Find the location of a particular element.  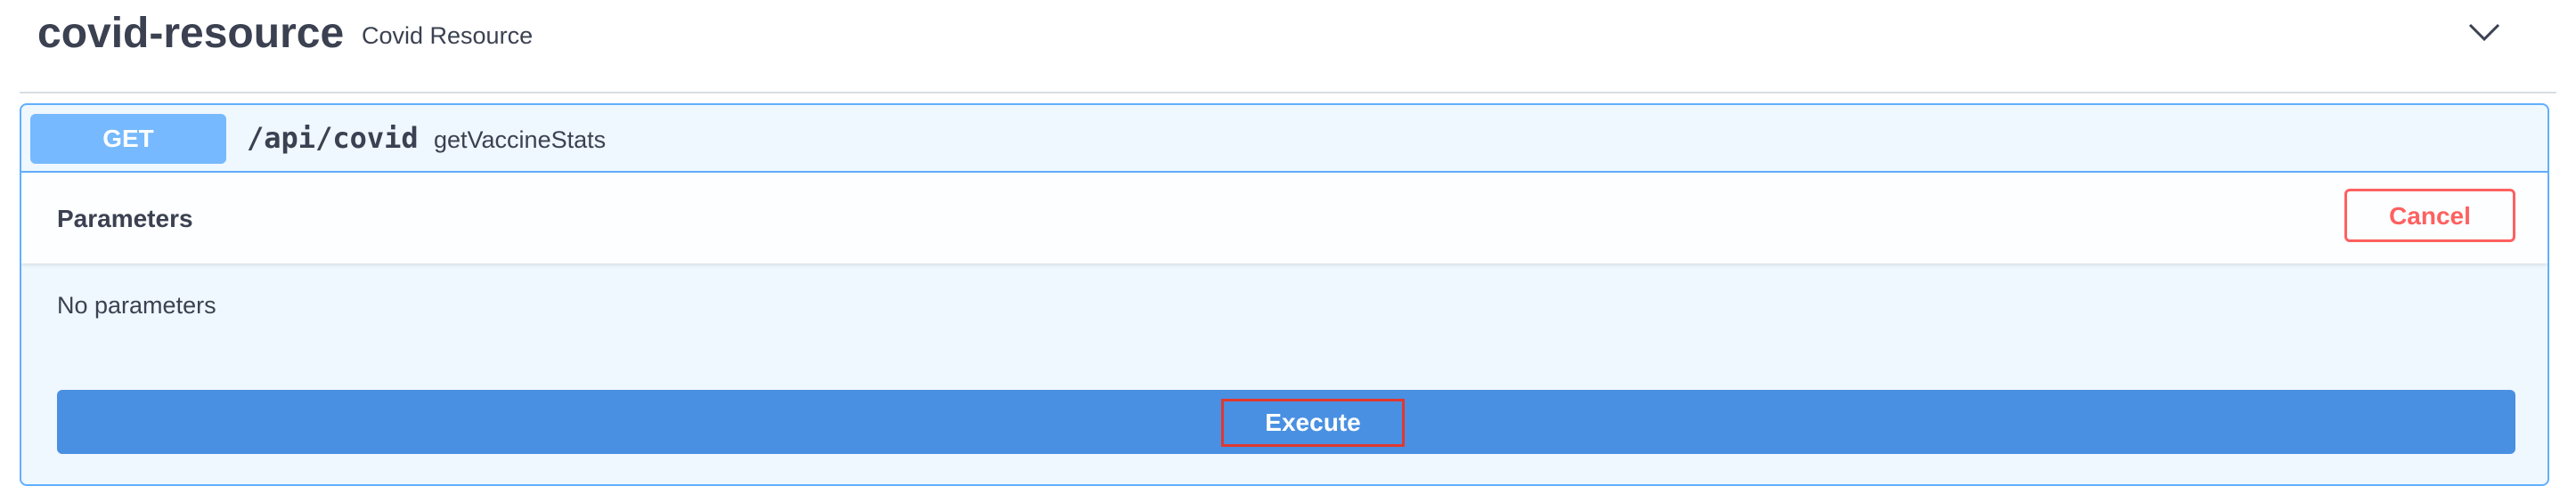

execute-button: Execute is located at coordinates (1286, 422).